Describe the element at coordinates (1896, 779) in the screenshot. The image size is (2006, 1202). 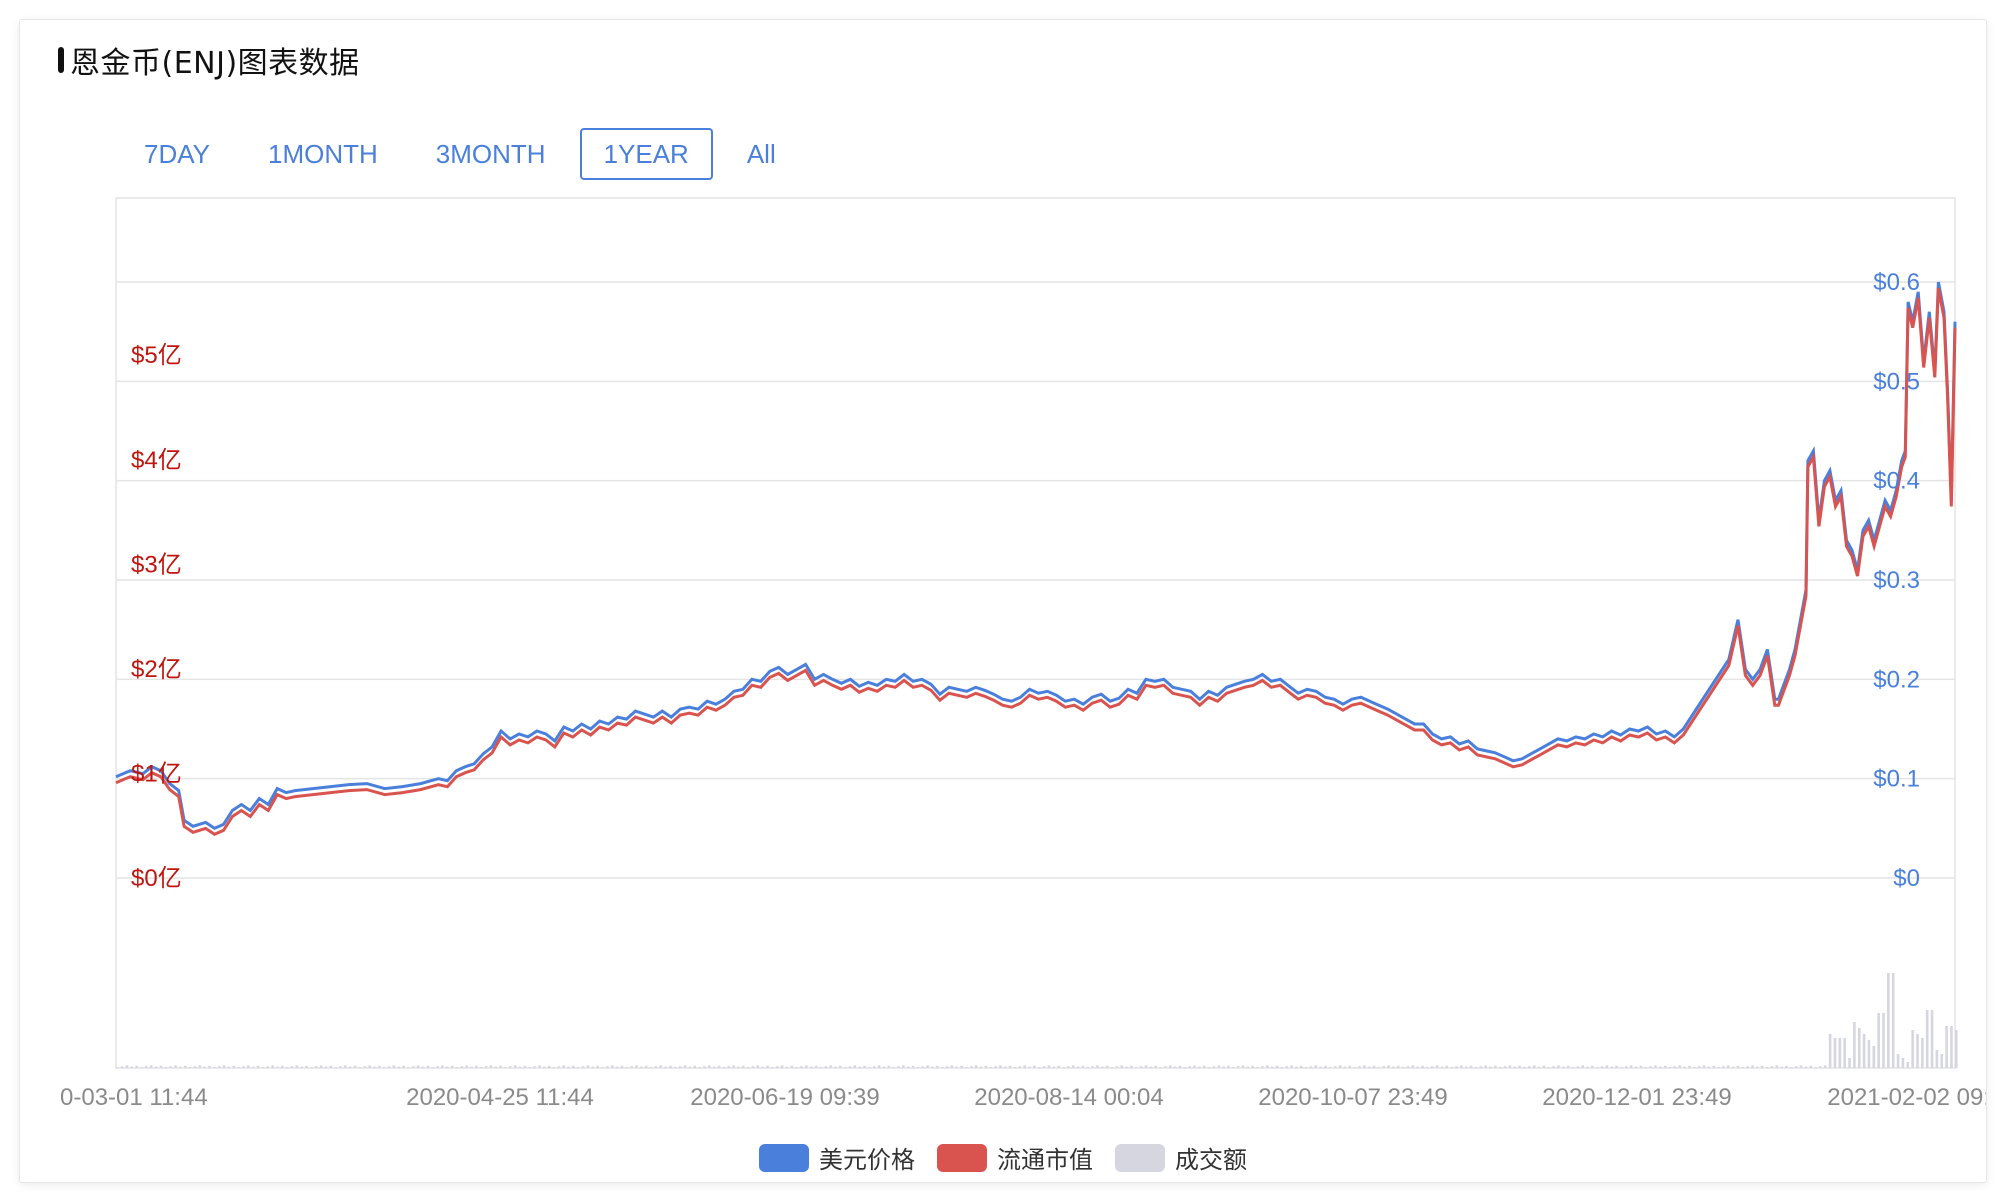
I see `right-axis-tick: $0.1` at that location.